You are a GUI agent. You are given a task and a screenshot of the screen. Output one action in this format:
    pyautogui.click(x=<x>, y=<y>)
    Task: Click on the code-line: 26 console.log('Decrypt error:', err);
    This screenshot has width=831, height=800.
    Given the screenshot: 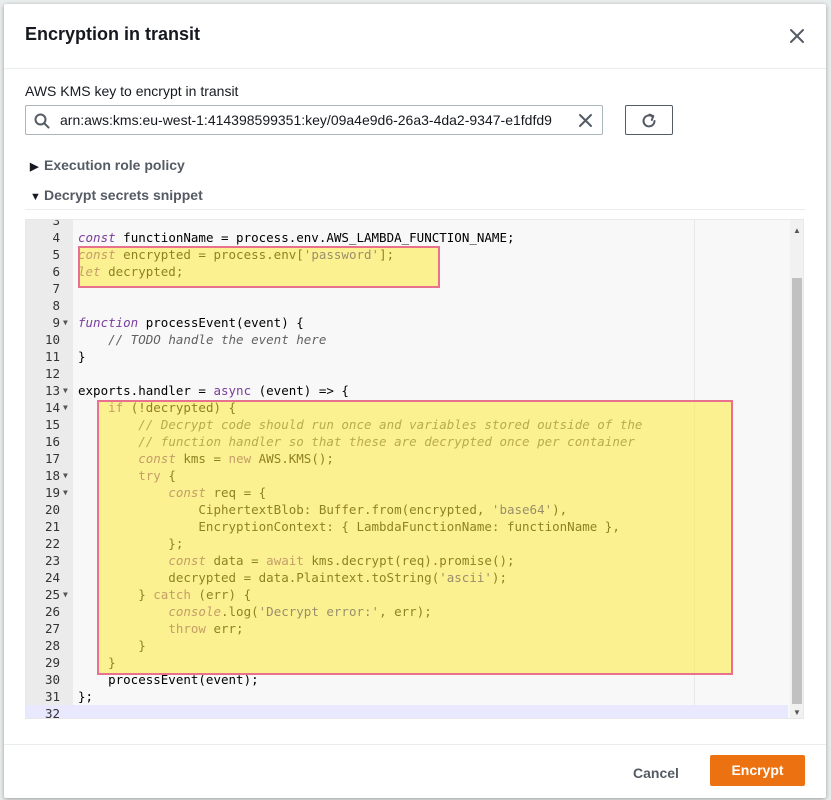 What is the action you would take?
    pyautogui.click(x=407, y=611)
    